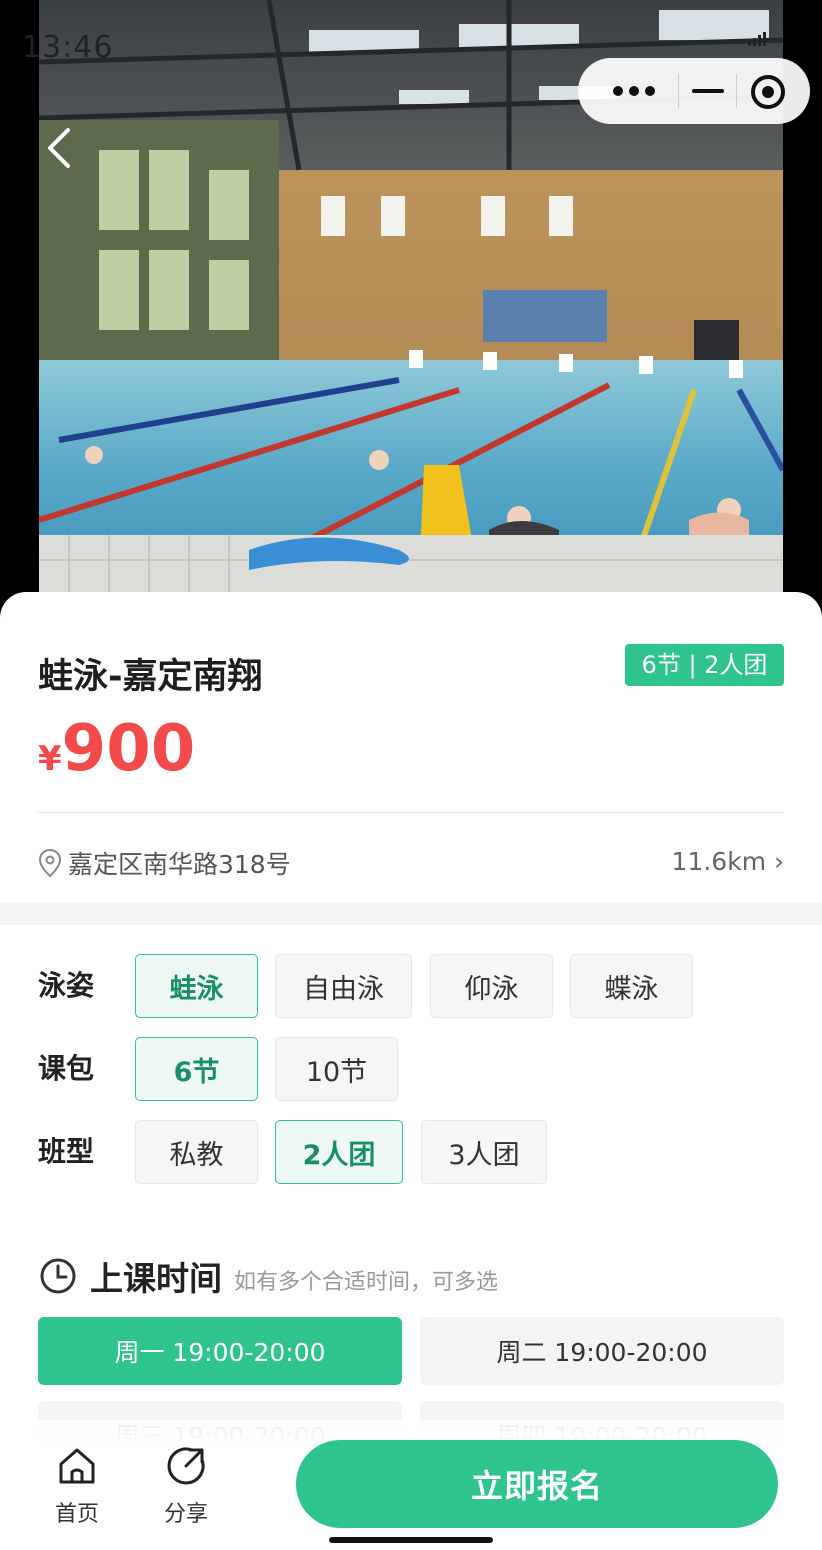  Describe the element at coordinates (156, 1278) in the screenshot. I see `schedule-title: 上课时间` at that location.